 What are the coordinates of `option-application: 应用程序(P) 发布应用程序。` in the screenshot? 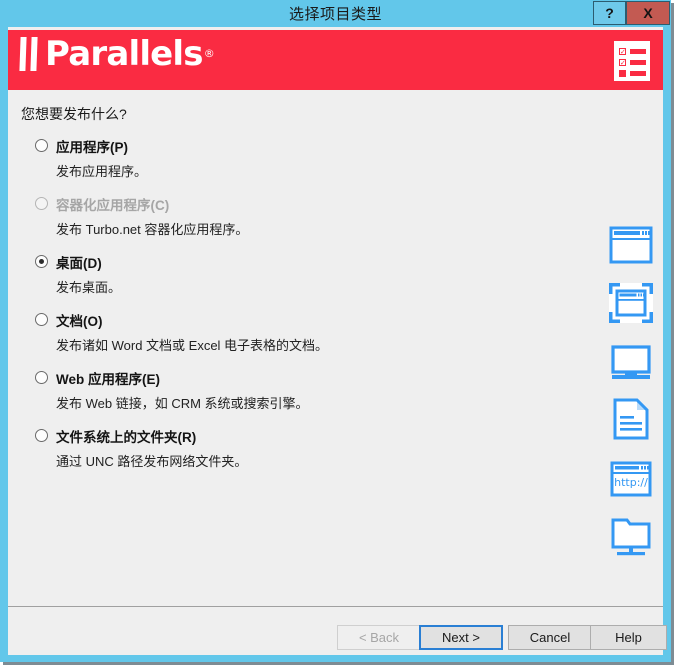 It's located at (330, 158).